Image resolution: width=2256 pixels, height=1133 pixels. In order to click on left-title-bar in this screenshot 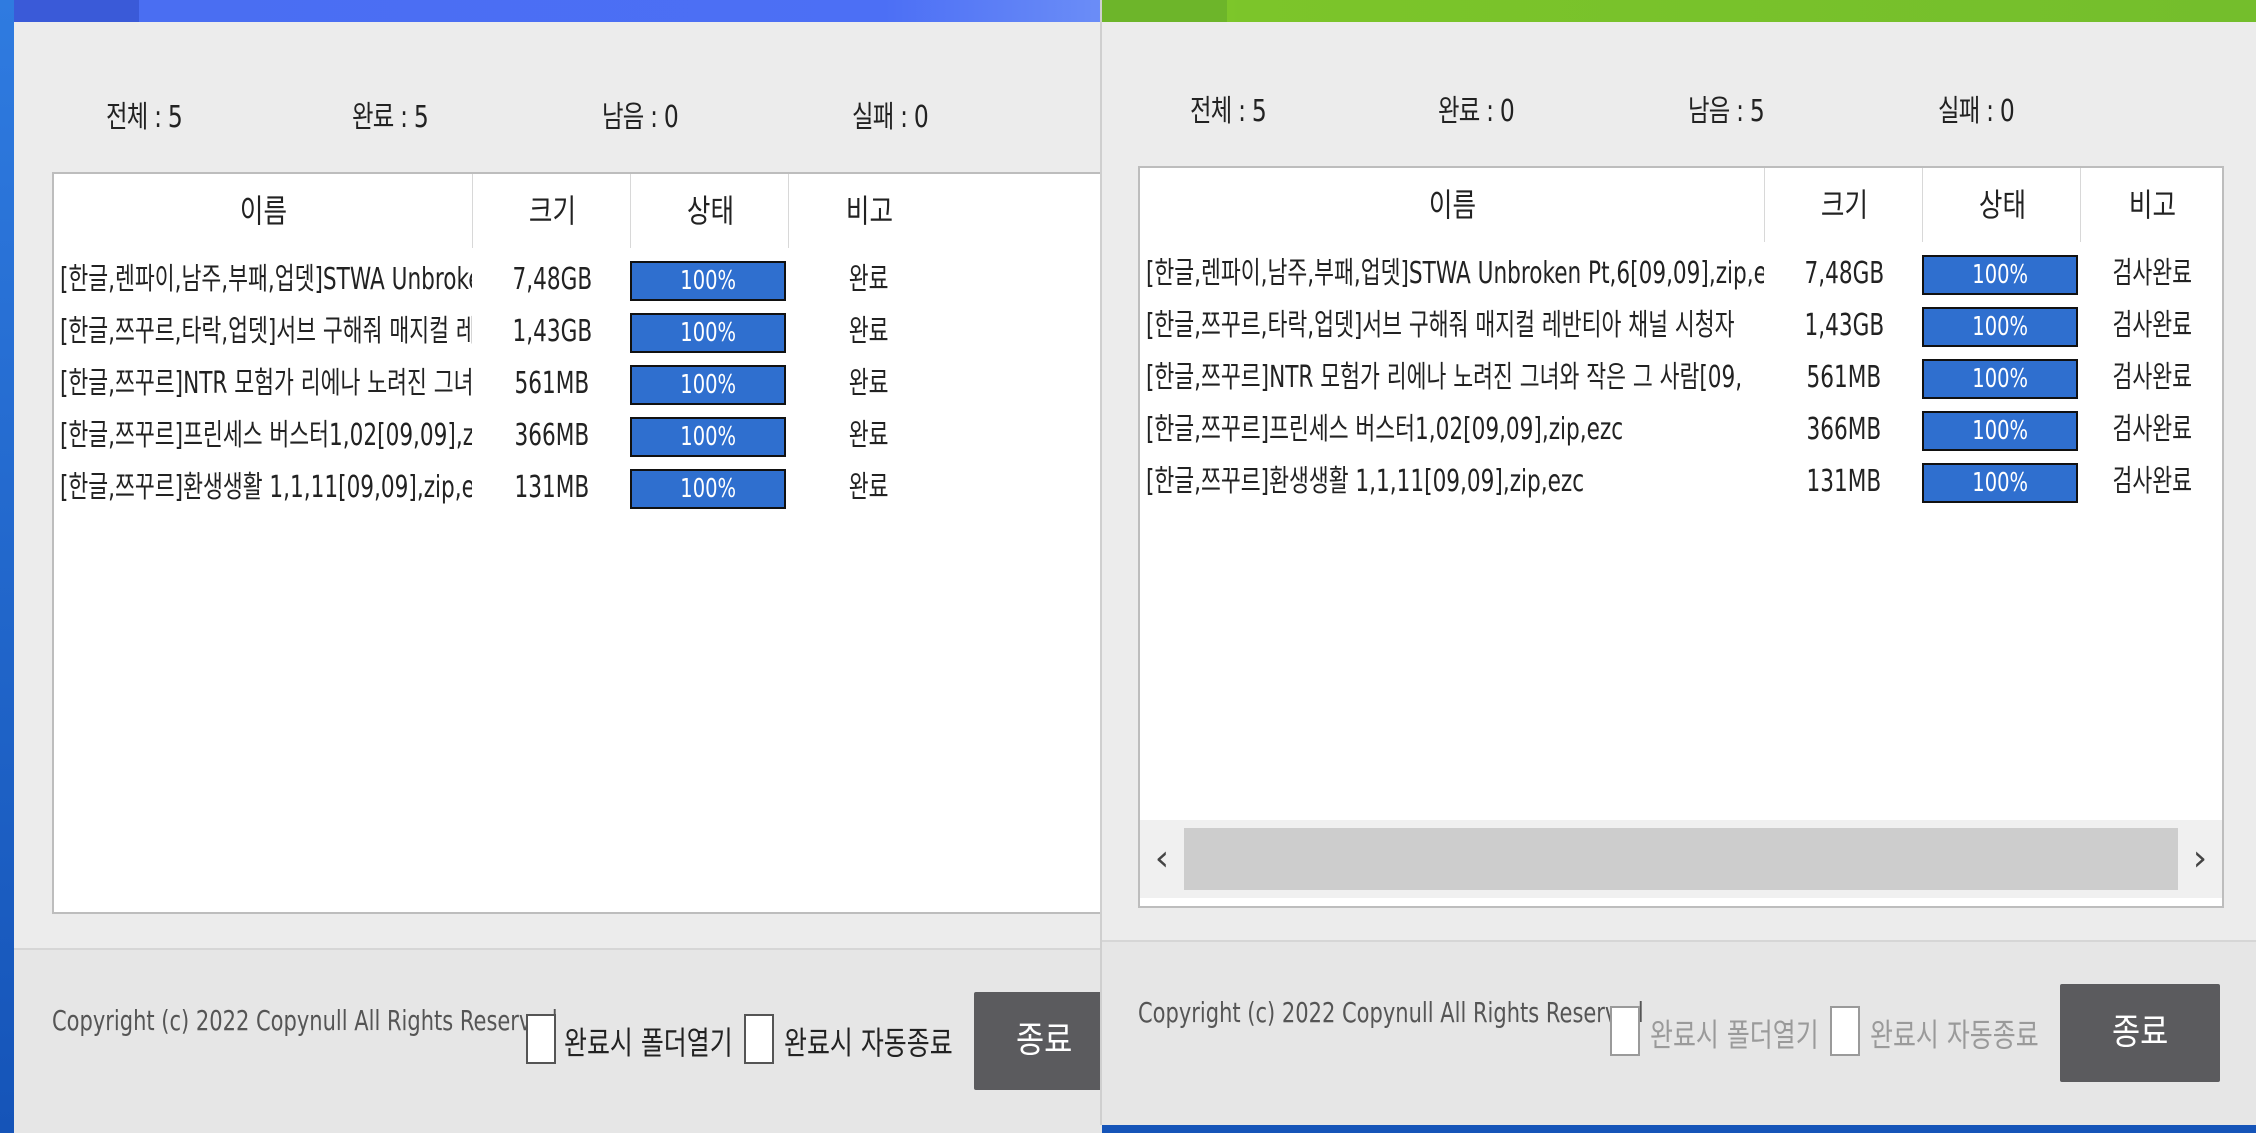, I will do `click(558, 11)`.